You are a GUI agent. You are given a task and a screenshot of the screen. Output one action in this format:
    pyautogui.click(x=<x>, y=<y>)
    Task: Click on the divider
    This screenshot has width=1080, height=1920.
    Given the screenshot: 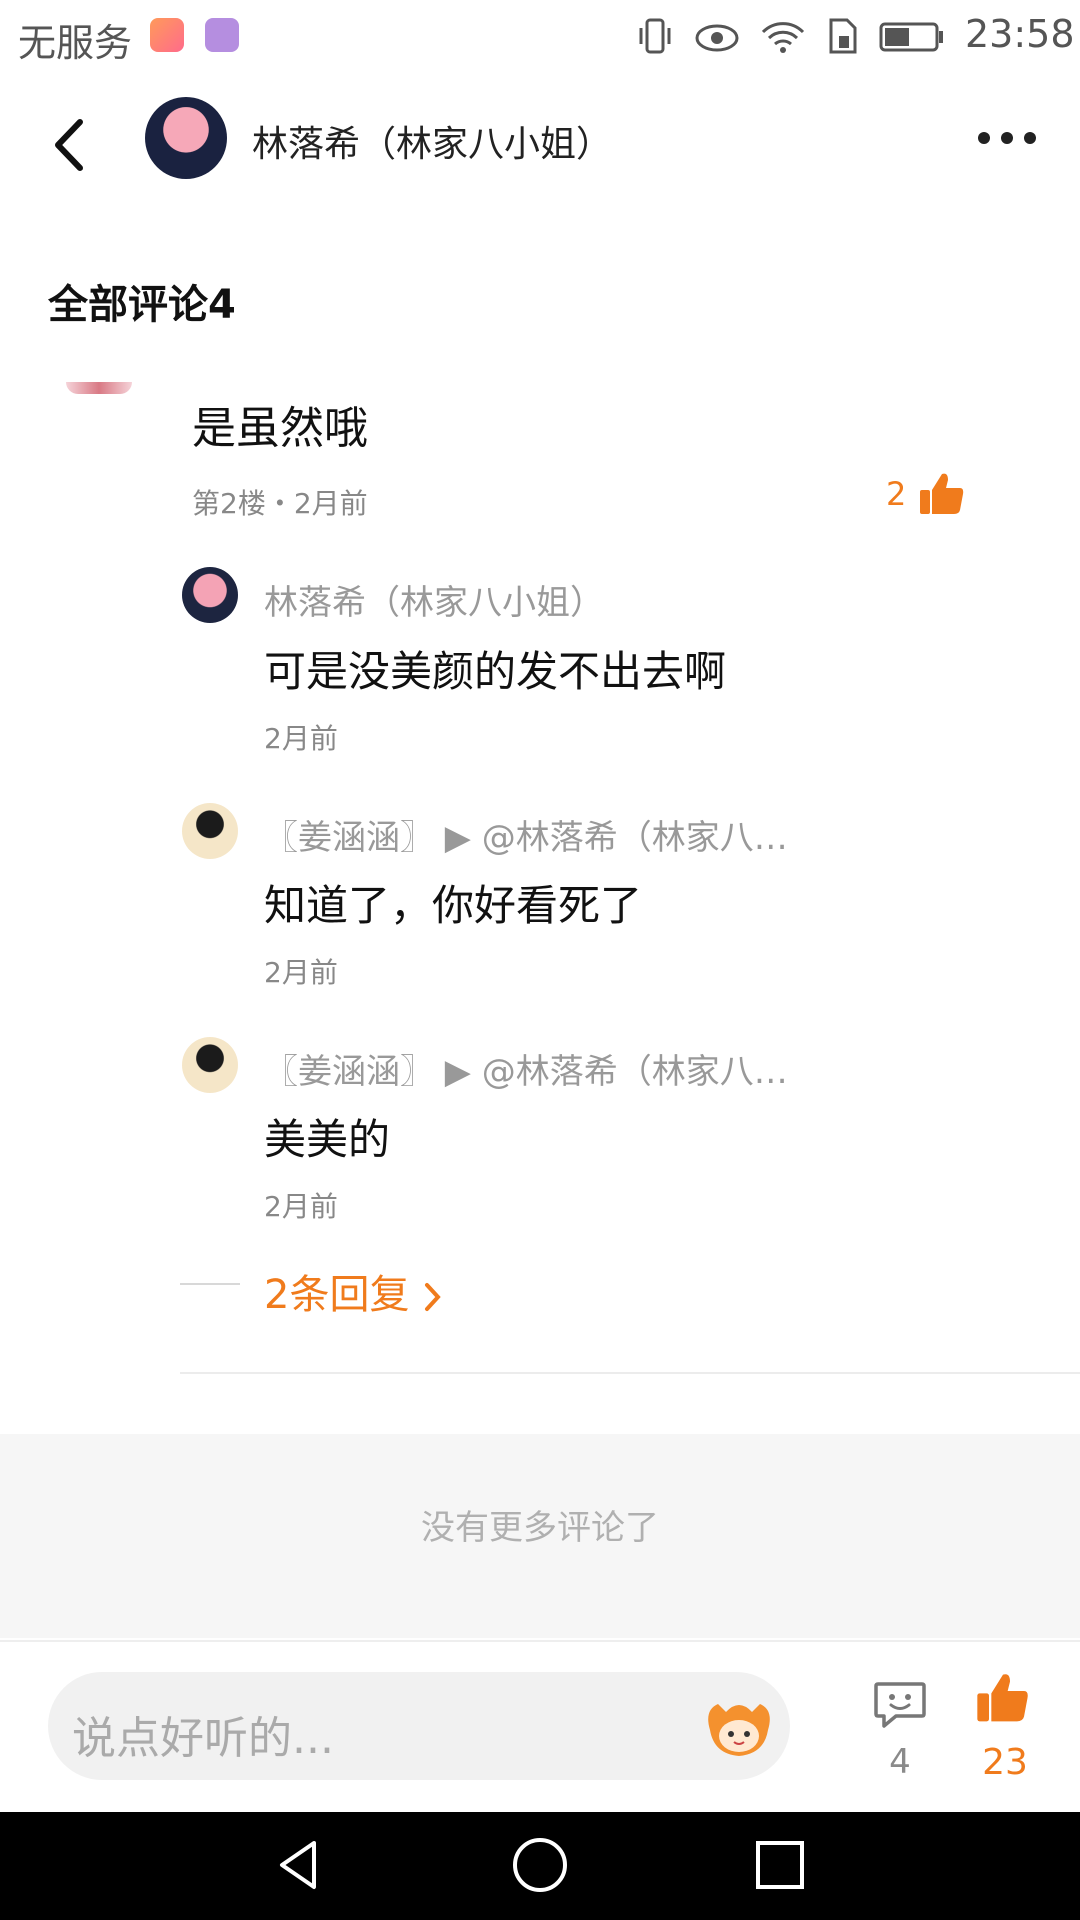 What is the action you would take?
    pyautogui.click(x=630, y=1373)
    